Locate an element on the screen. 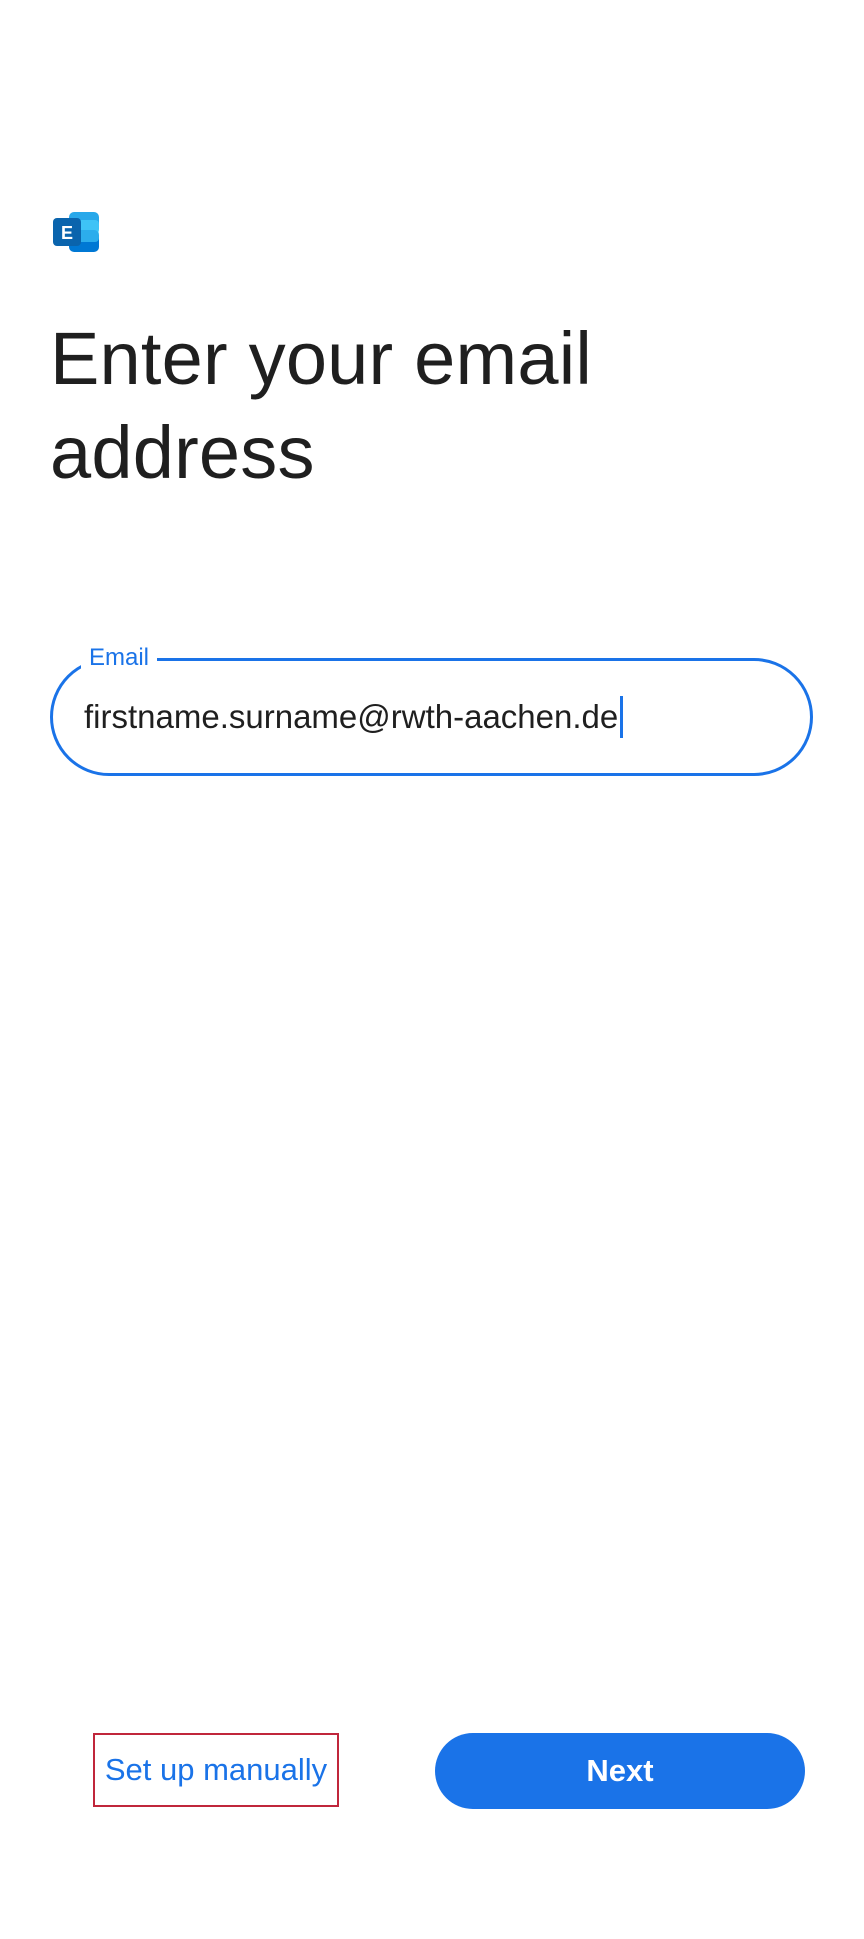 The width and height of the screenshot is (864, 1939). email-field: Email firstname.surname@rwth-aachen.de is located at coordinates (431, 708).